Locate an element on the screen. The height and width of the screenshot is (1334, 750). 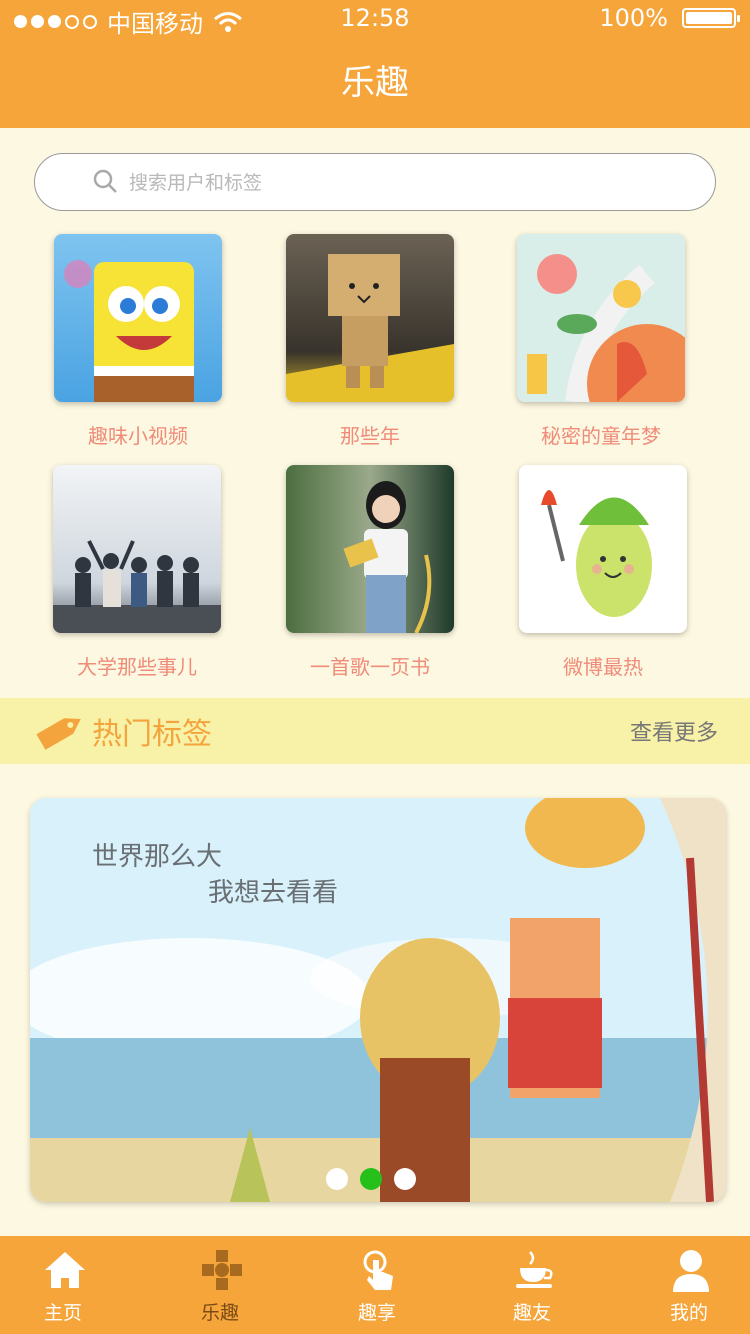
status-bar: 中国移动 12:58 100% is located at coordinates (375, 20).